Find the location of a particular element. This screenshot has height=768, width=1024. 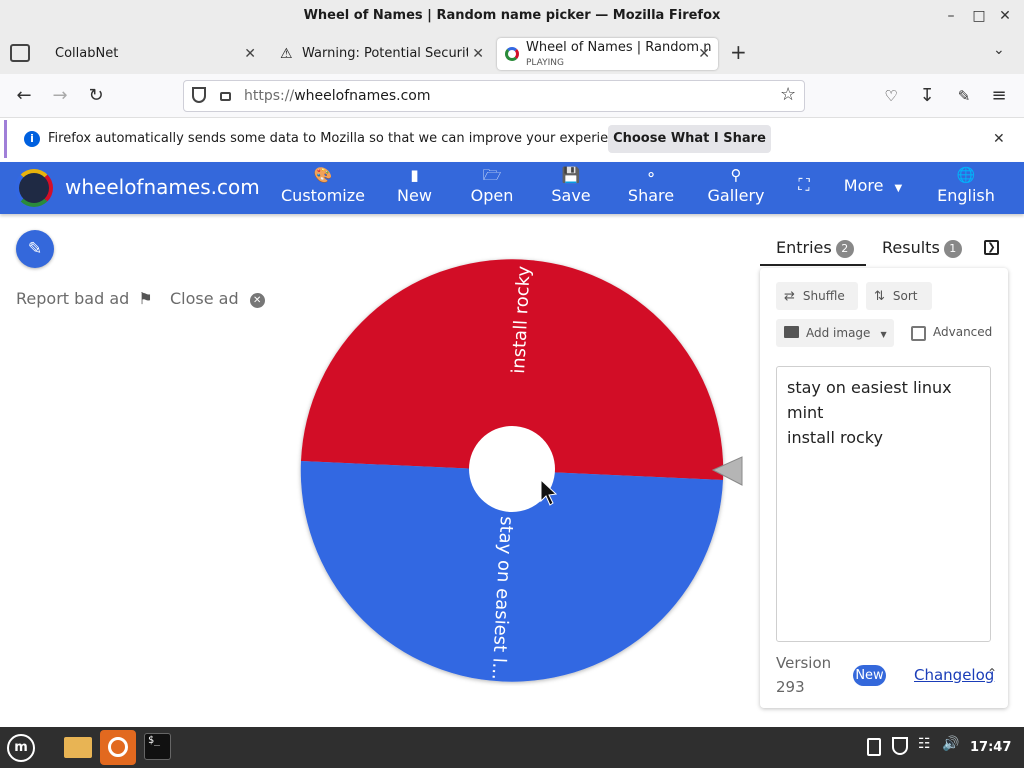

share-button: ⚬ Share is located at coordinates (651, 188).